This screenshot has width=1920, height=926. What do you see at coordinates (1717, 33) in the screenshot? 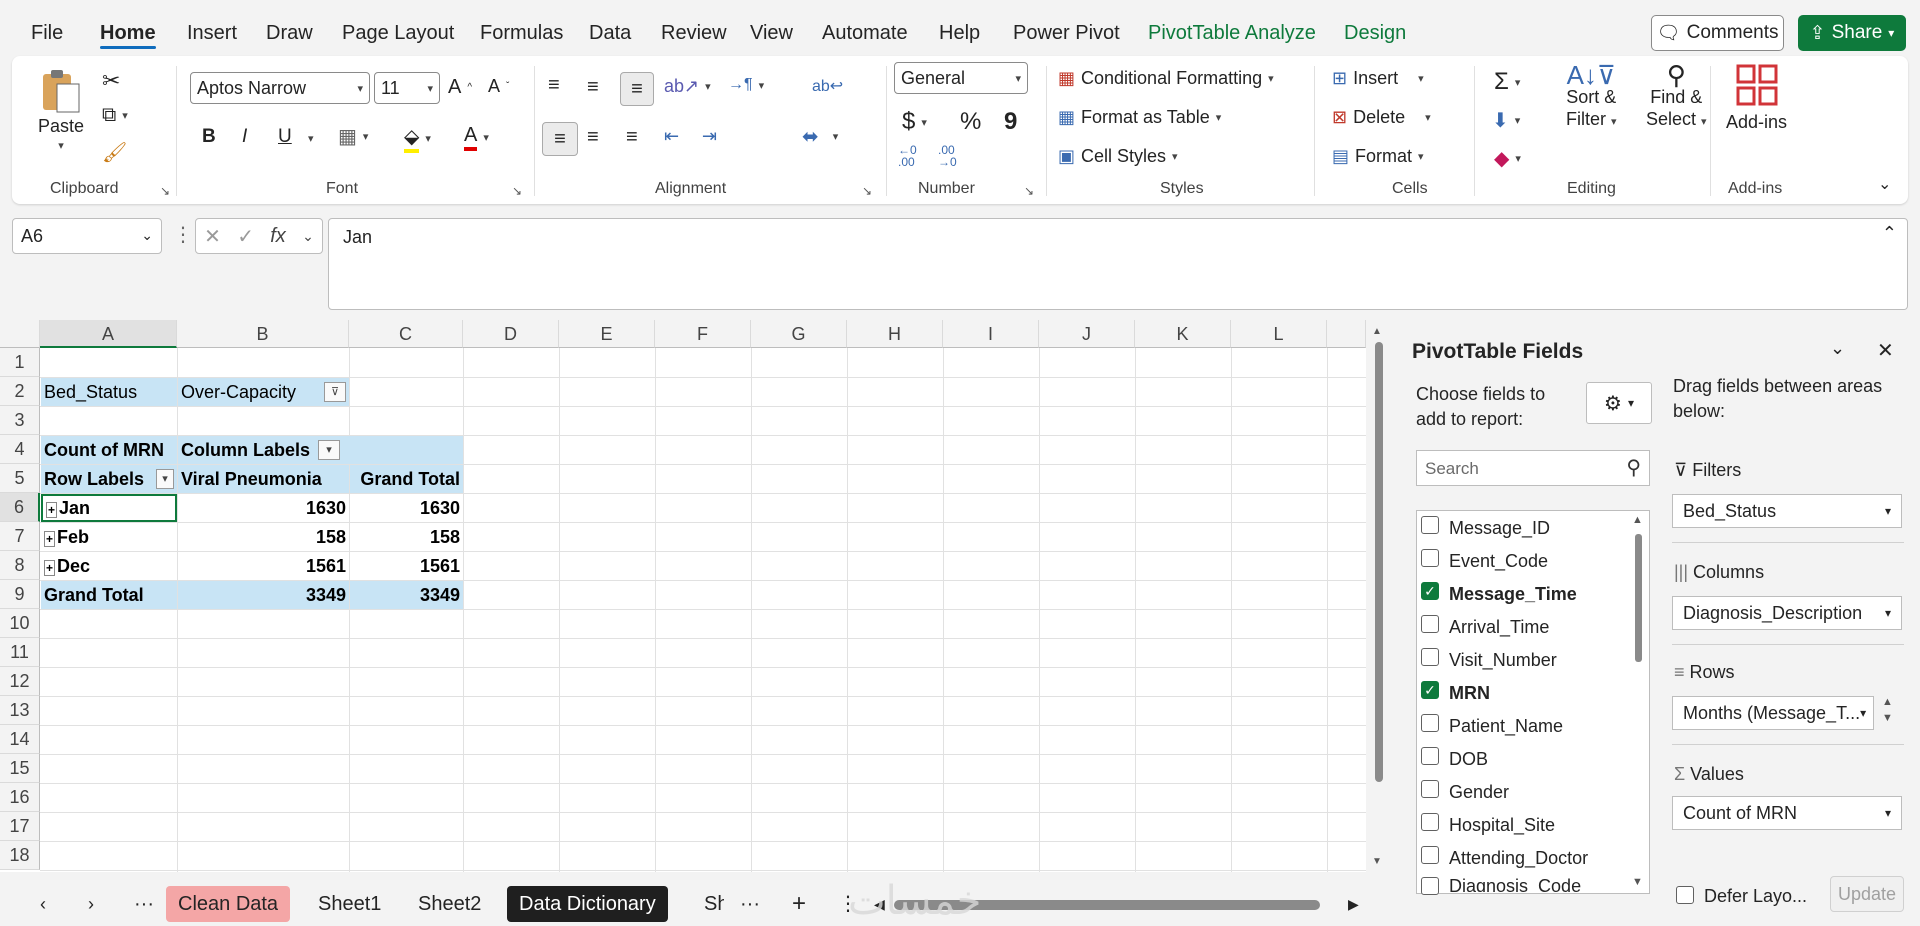
I see `comments-button: 🗨 Comments` at bounding box center [1717, 33].